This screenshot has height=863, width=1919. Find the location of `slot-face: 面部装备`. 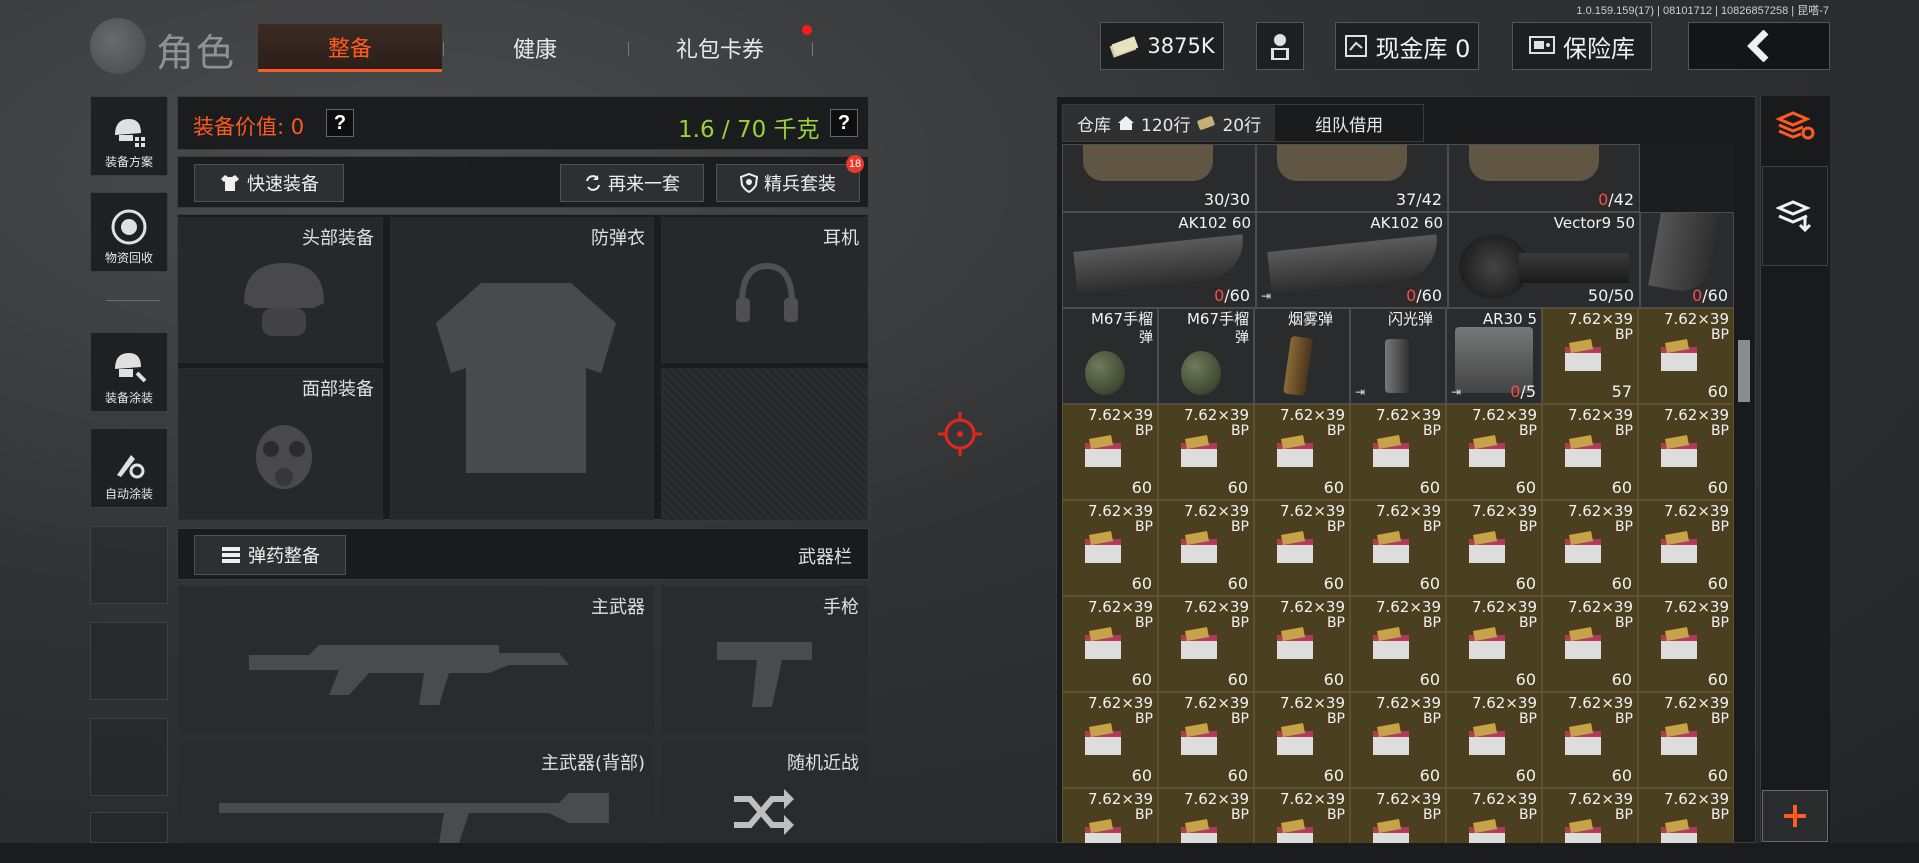

slot-face: 面部装备 is located at coordinates (280, 444).